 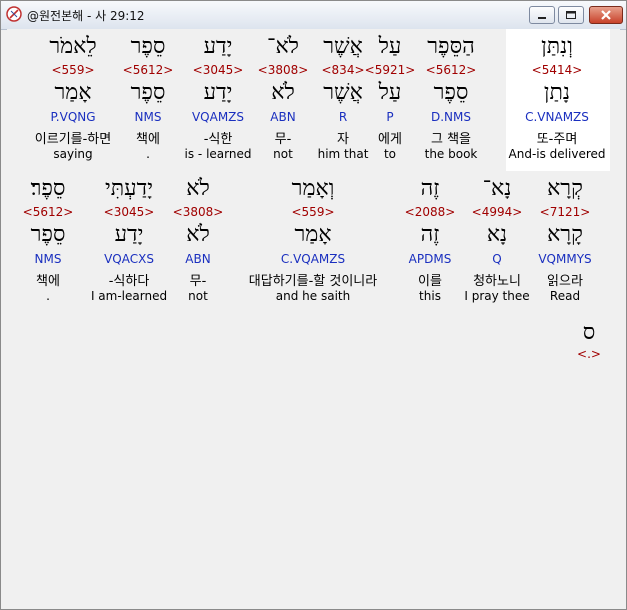 I want to click on hebrew-word: נָא־, so click(x=497, y=188).